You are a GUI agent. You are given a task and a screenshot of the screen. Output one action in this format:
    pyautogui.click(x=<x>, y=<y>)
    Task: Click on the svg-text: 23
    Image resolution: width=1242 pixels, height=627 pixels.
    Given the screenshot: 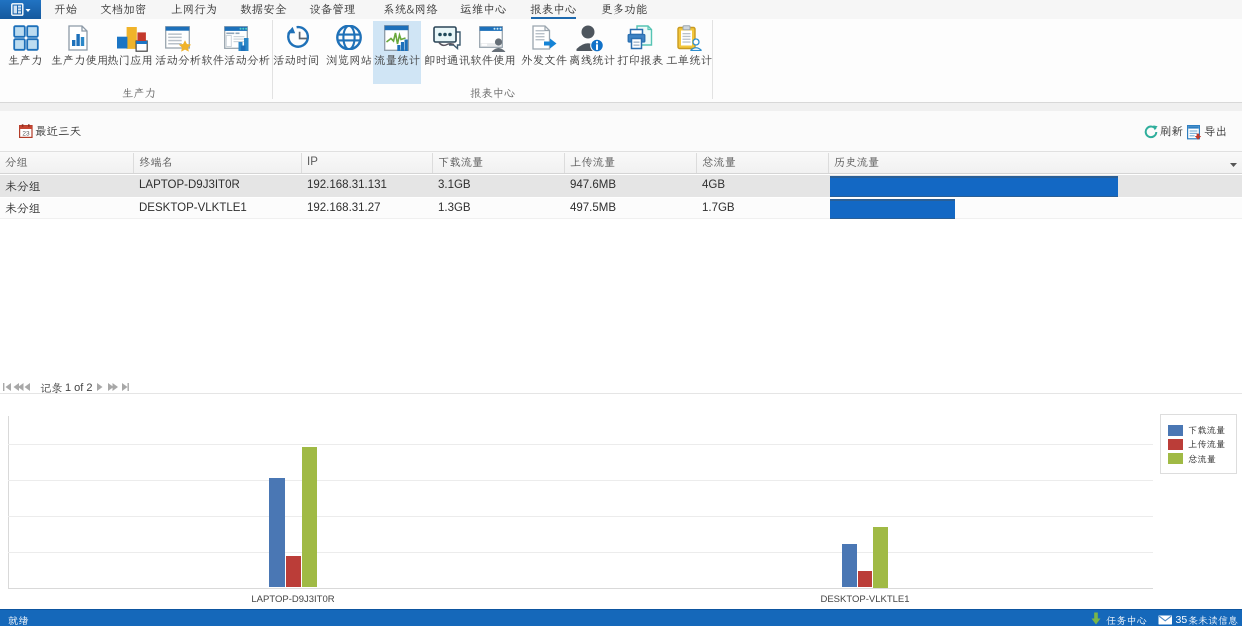 What is the action you would take?
    pyautogui.click(x=26, y=133)
    